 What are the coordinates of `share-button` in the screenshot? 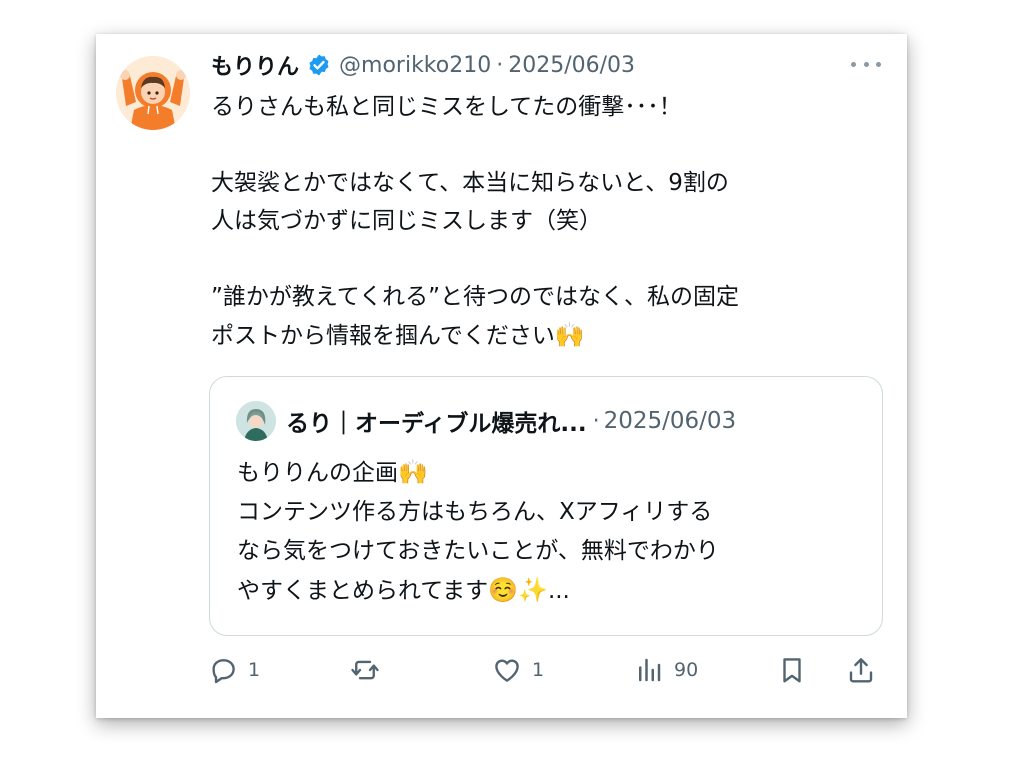 It's located at (861, 670).